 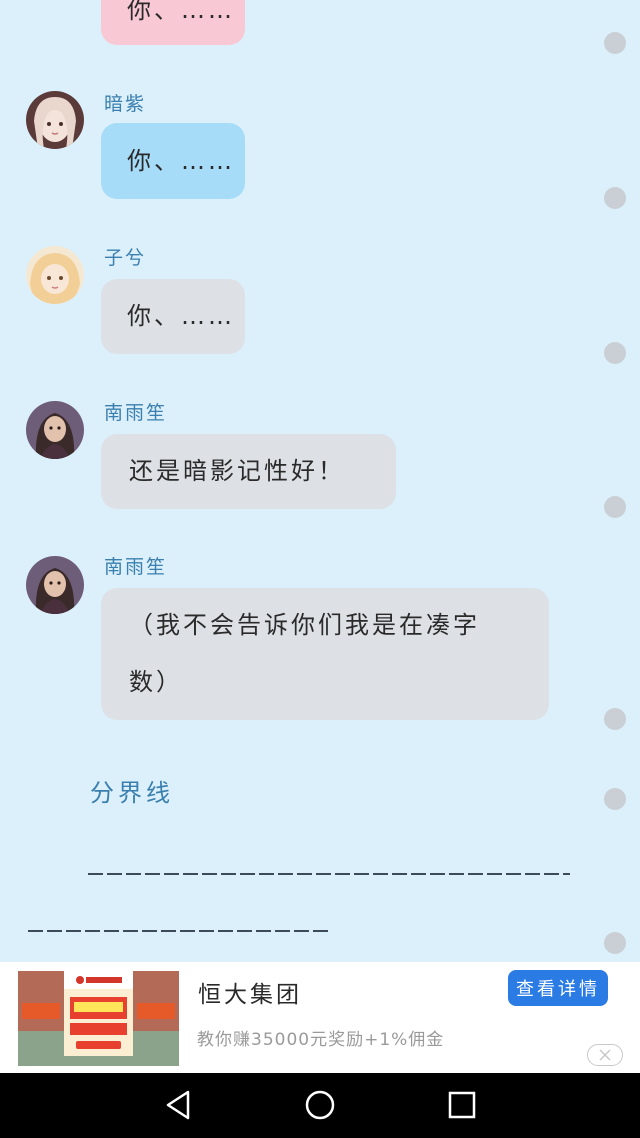 What do you see at coordinates (125, 258) in the screenshot?
I see `sender-name: 子兮` at bounding box center [125, 258].